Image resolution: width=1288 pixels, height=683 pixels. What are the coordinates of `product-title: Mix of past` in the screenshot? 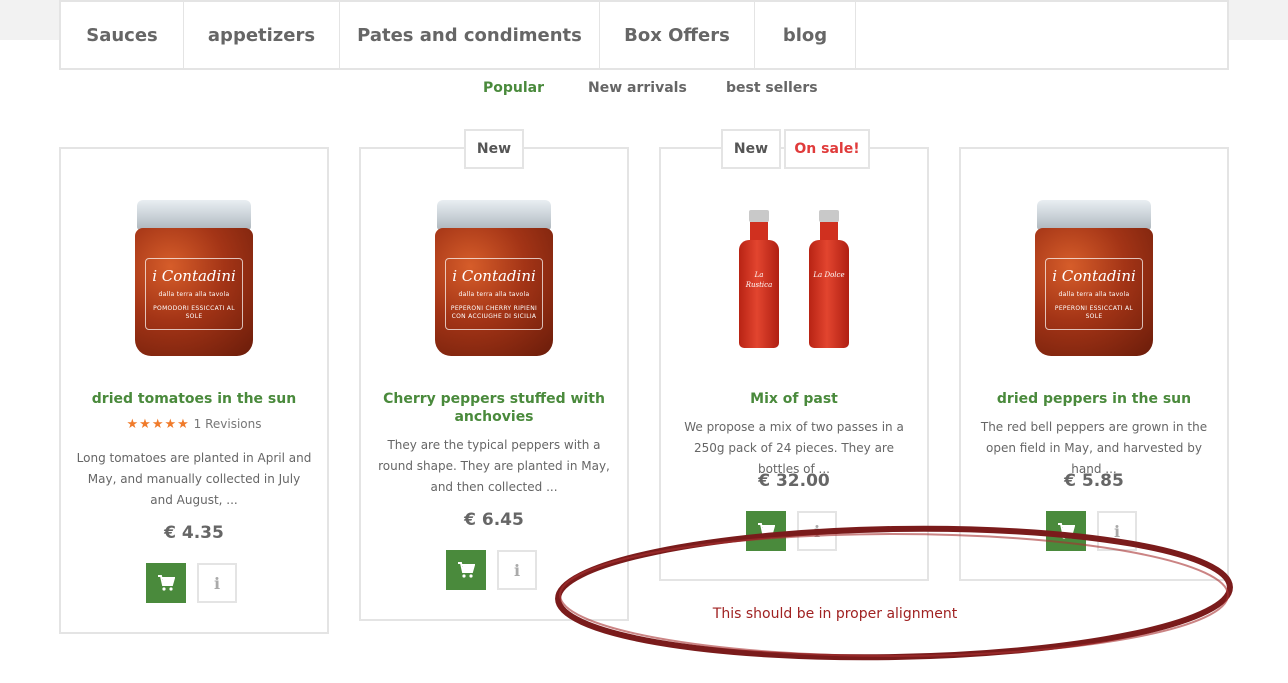 It's located at (794, 399).